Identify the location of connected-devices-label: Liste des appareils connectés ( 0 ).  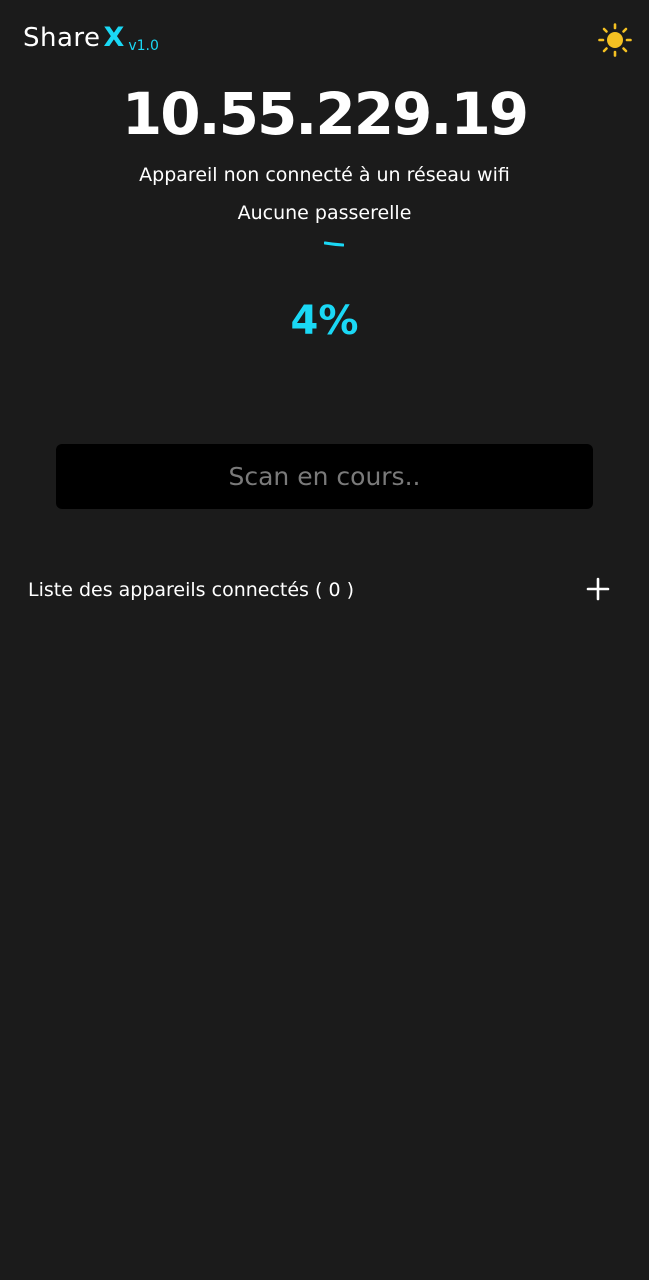
(191, 590).